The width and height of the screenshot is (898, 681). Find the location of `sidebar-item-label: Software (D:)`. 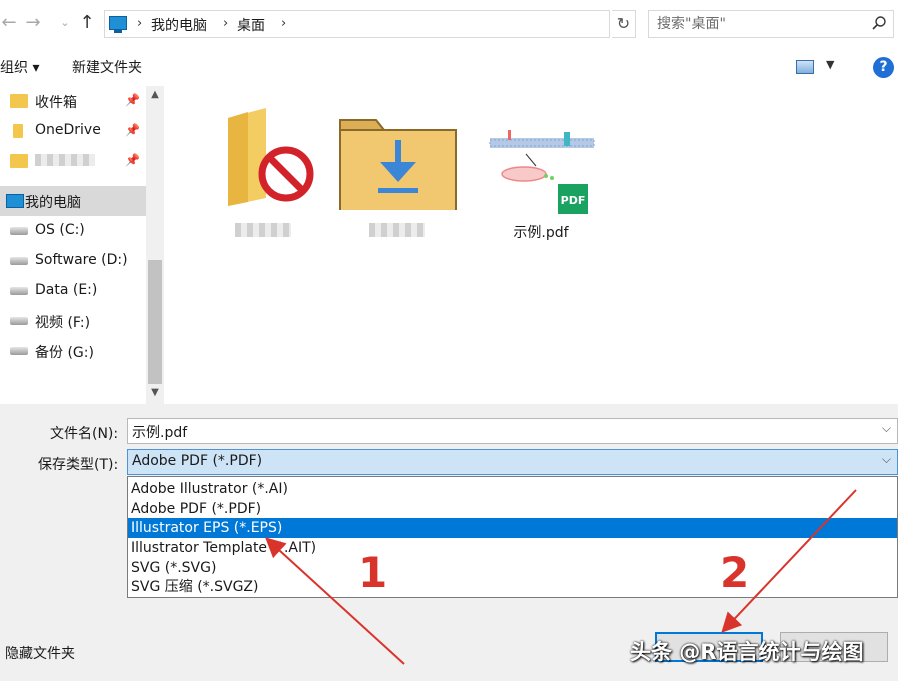

sidebar-item-label: Software (D:) is located at coordinates (81, 260).